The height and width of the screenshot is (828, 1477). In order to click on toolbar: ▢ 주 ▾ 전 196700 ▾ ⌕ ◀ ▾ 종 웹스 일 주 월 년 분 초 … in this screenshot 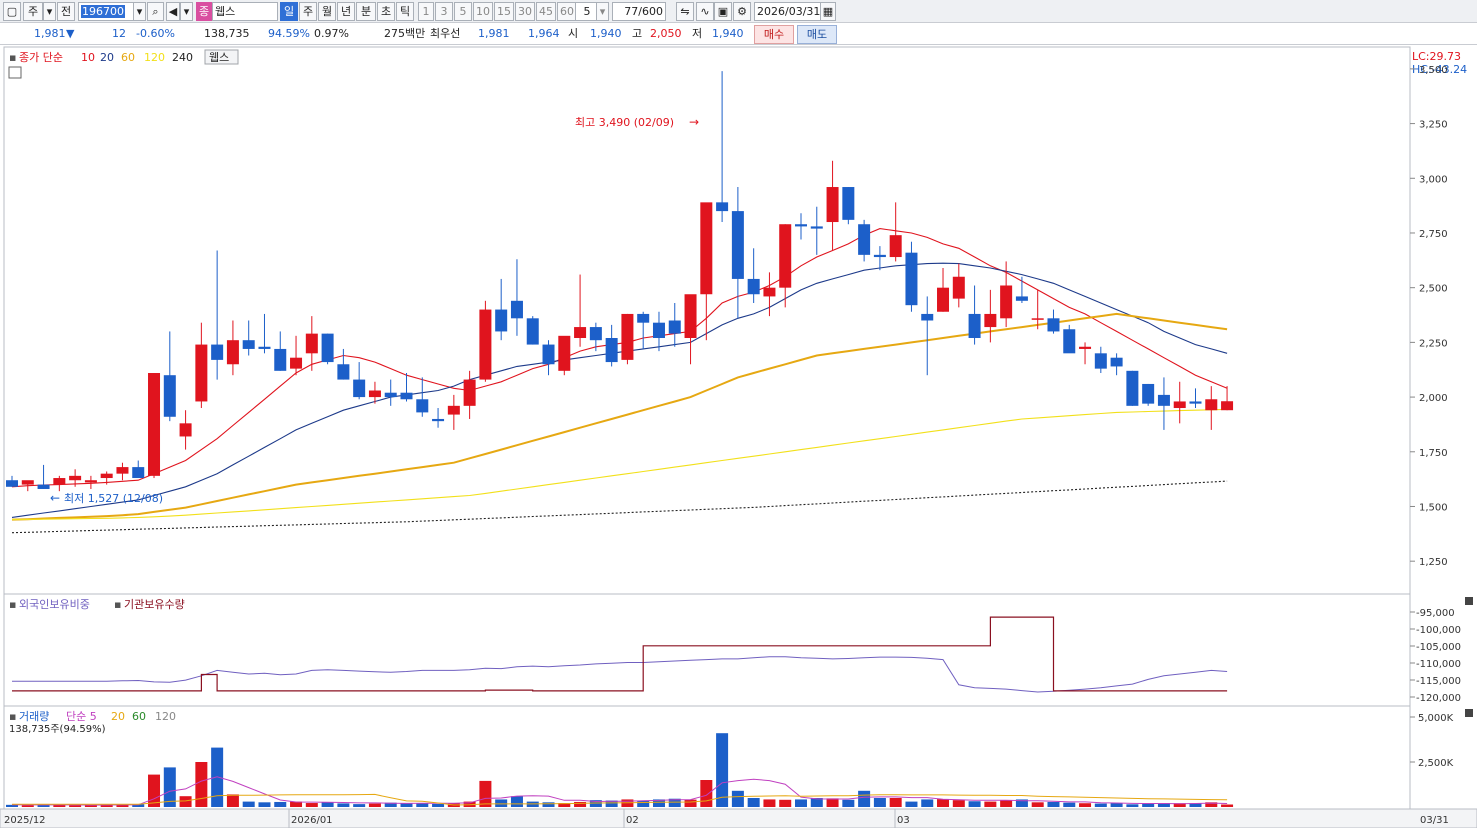, I will do `click(738, 11)`.